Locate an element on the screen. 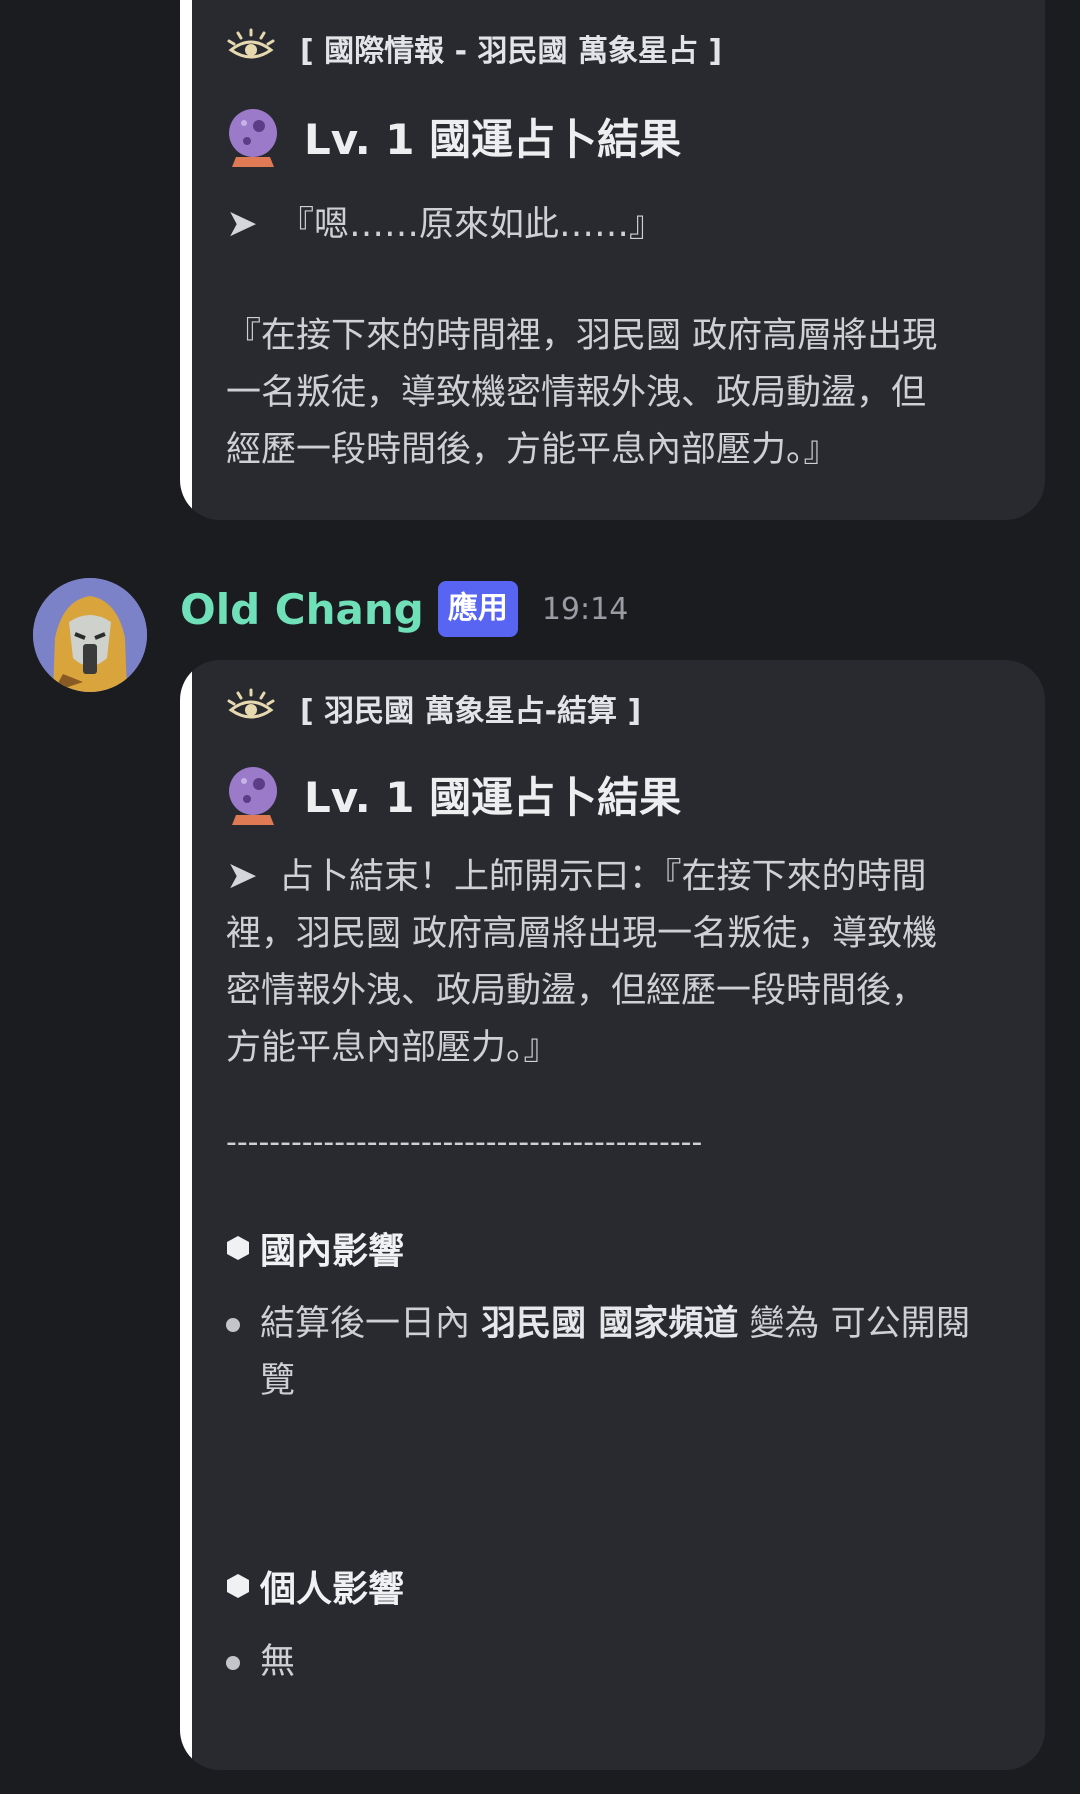 The image size is (1080, 1794). message-header: Old Chang 應用 19:14 is located at coordinates (404, 609).